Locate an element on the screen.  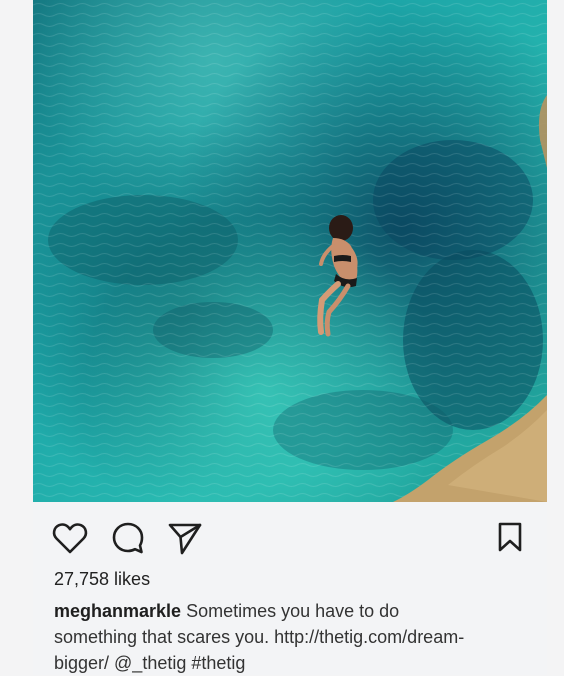
caption-line-3: bigger/ @_thetig #thetig is located at coordinates (294, 663).